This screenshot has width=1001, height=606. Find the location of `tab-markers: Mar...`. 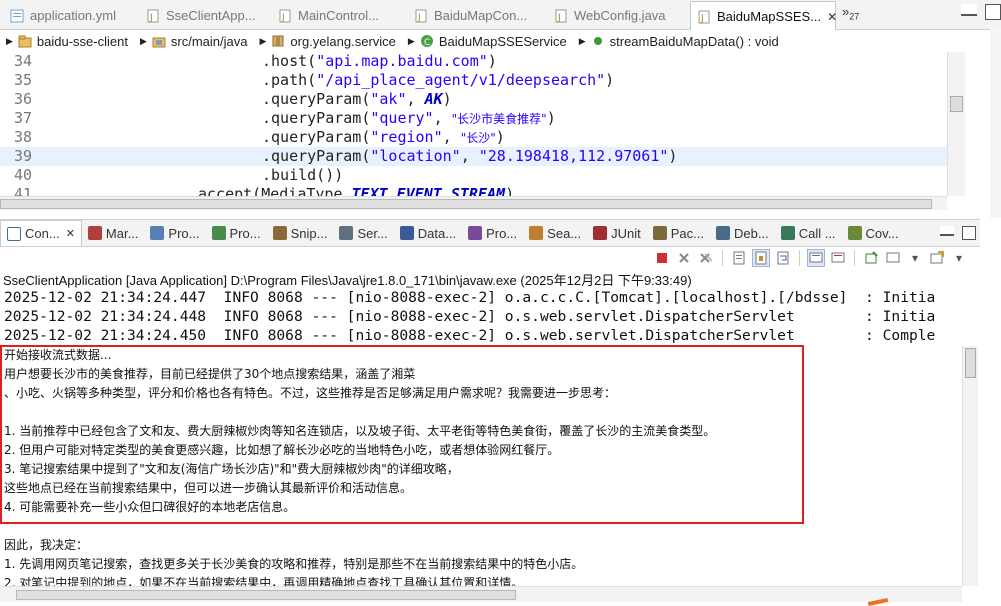

tab-markers: Mar... is located at coordinates (113, 233).